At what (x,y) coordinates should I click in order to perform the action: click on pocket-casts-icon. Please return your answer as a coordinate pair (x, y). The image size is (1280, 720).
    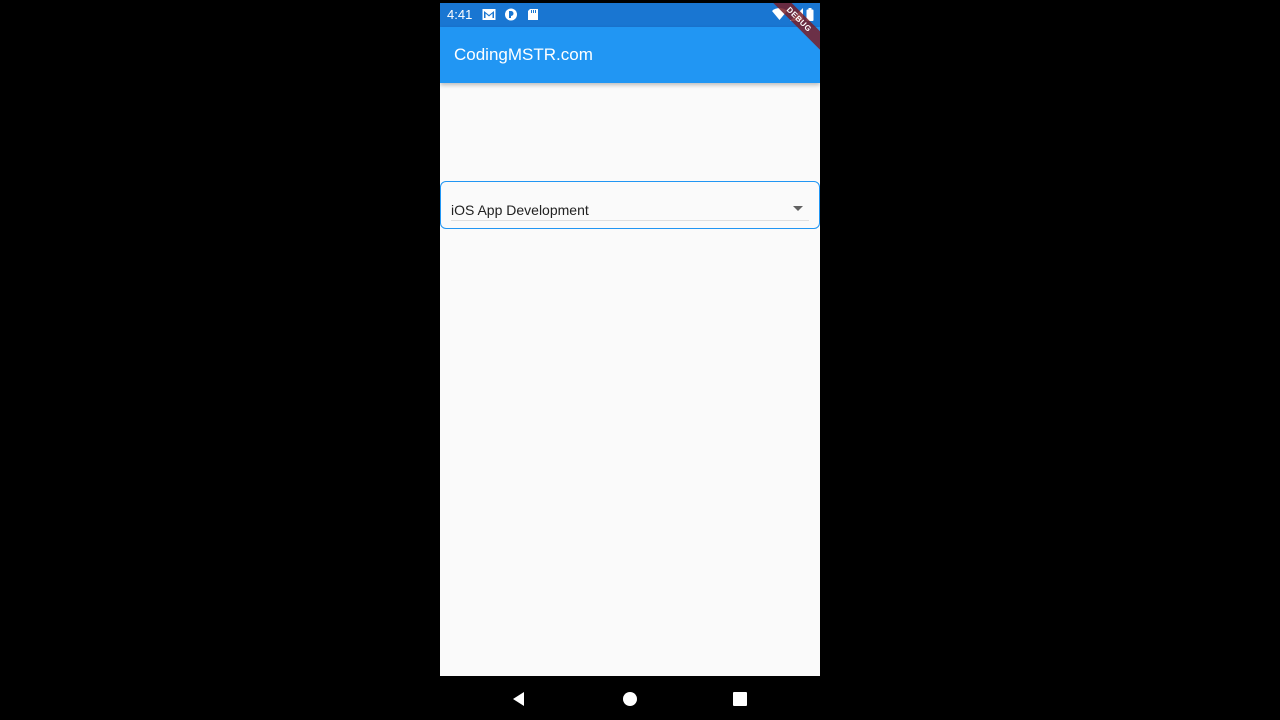
    Looking at the image, I should click on (511, 14).